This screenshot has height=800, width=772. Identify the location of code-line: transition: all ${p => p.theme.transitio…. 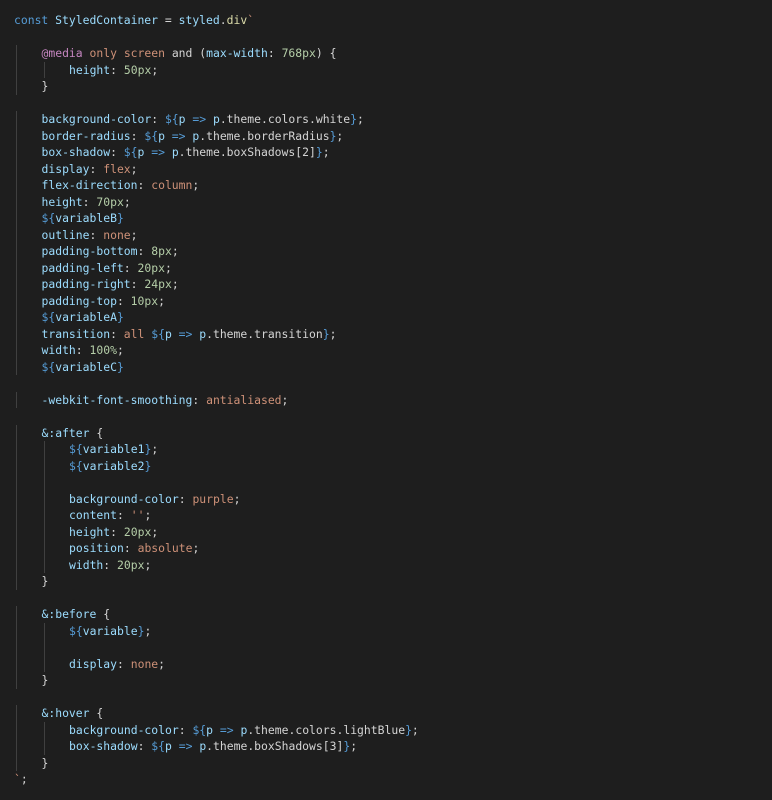
(393, 333).